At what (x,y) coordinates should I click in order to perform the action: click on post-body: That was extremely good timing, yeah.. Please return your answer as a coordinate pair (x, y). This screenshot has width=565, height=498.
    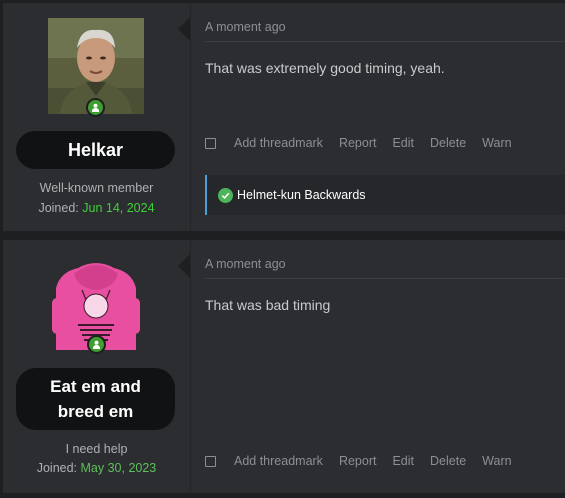
    Looking at the image, I should click on (325, 68).